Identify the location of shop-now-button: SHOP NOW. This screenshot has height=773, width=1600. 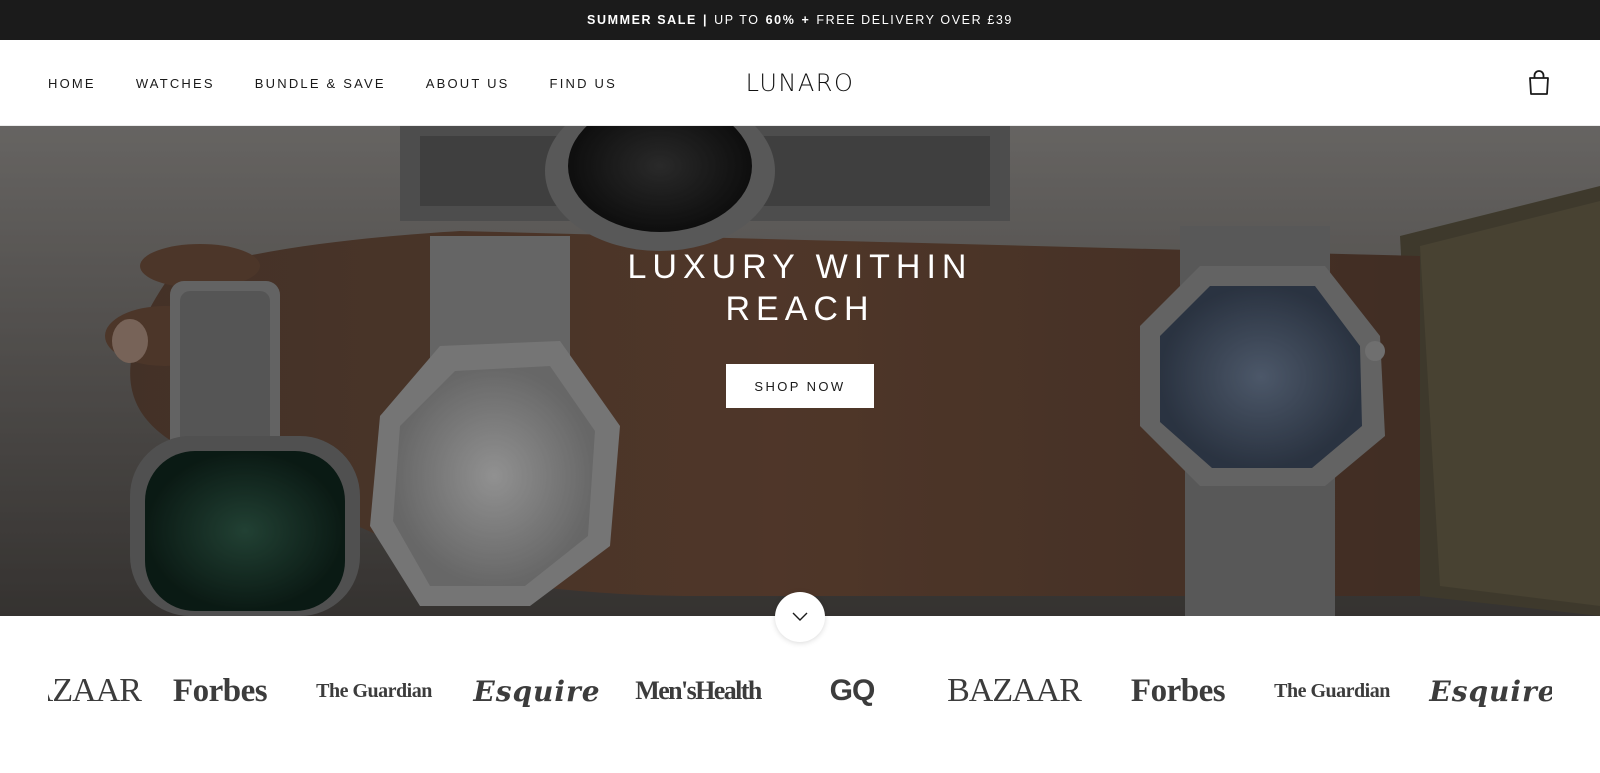
(800, 386).